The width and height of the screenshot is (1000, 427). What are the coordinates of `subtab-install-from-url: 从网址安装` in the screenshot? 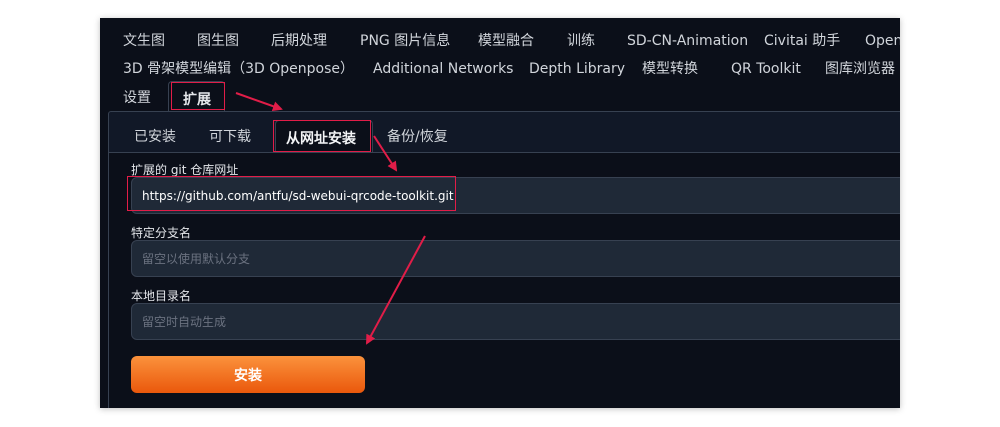 It's located at (324, 136).